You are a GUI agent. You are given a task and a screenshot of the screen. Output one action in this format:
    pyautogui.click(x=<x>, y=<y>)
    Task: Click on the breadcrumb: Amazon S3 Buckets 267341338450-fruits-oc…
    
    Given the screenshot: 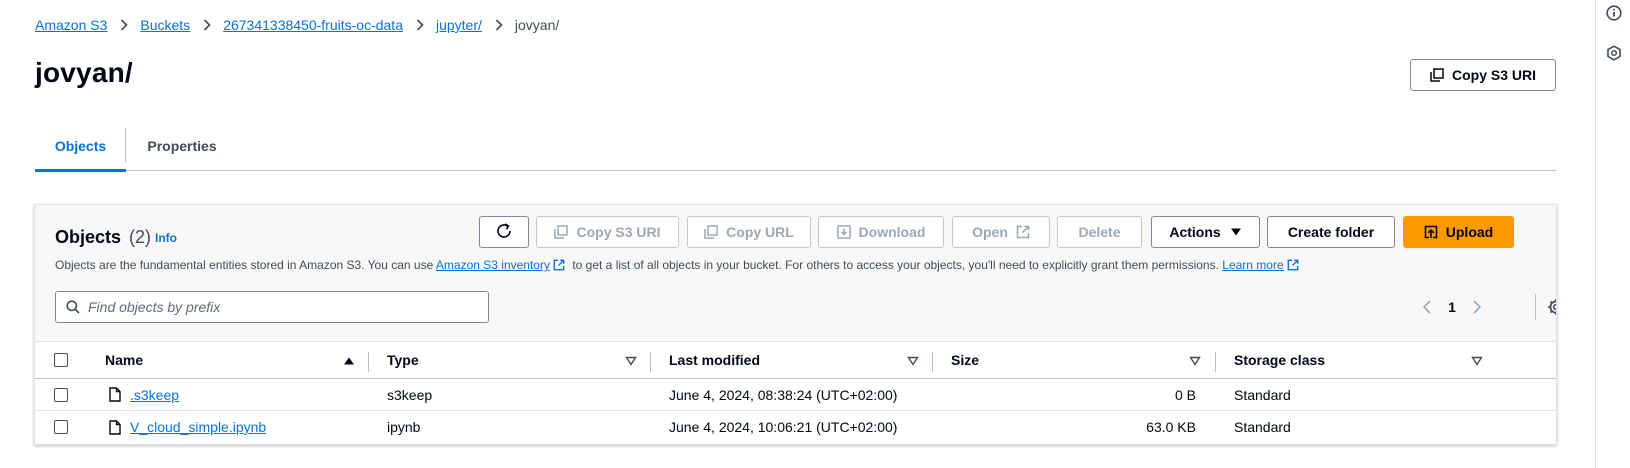 What is the action you would take?
    pyautogui.click(x=297, y=25)
    